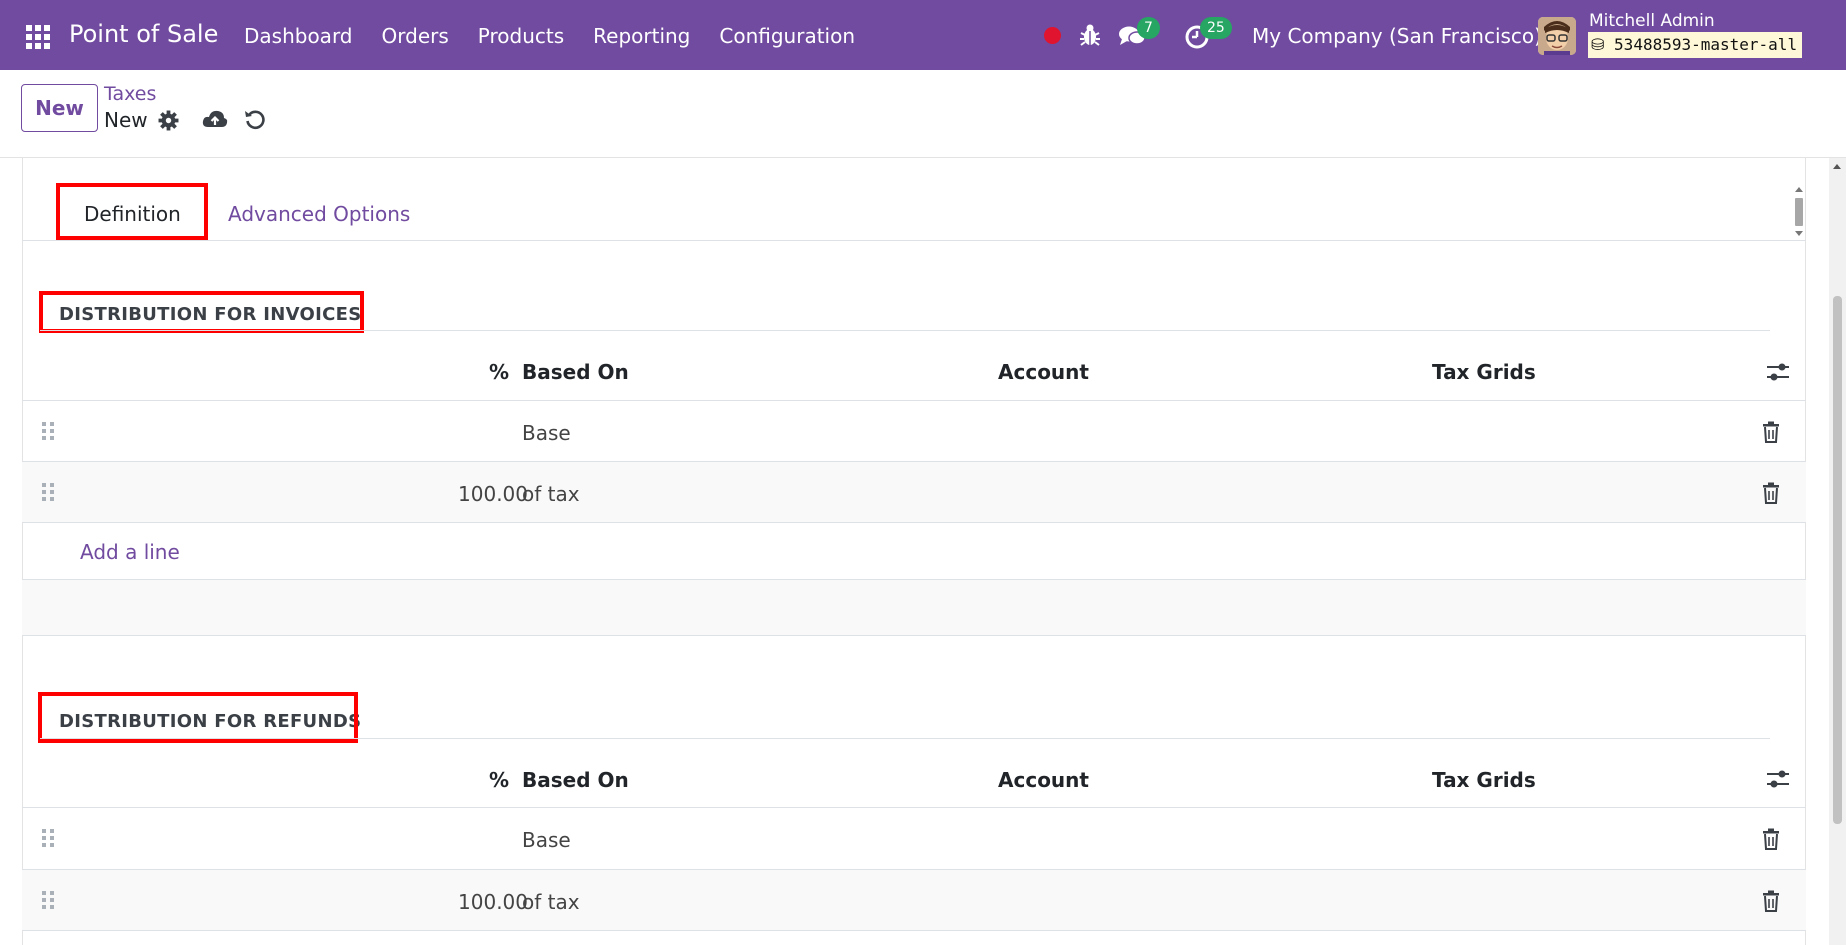 This screenshot has height=945, width=1846. Describe the element at coordinates (914, 607) in the screenshot. I see `table-footer-row` at that location.